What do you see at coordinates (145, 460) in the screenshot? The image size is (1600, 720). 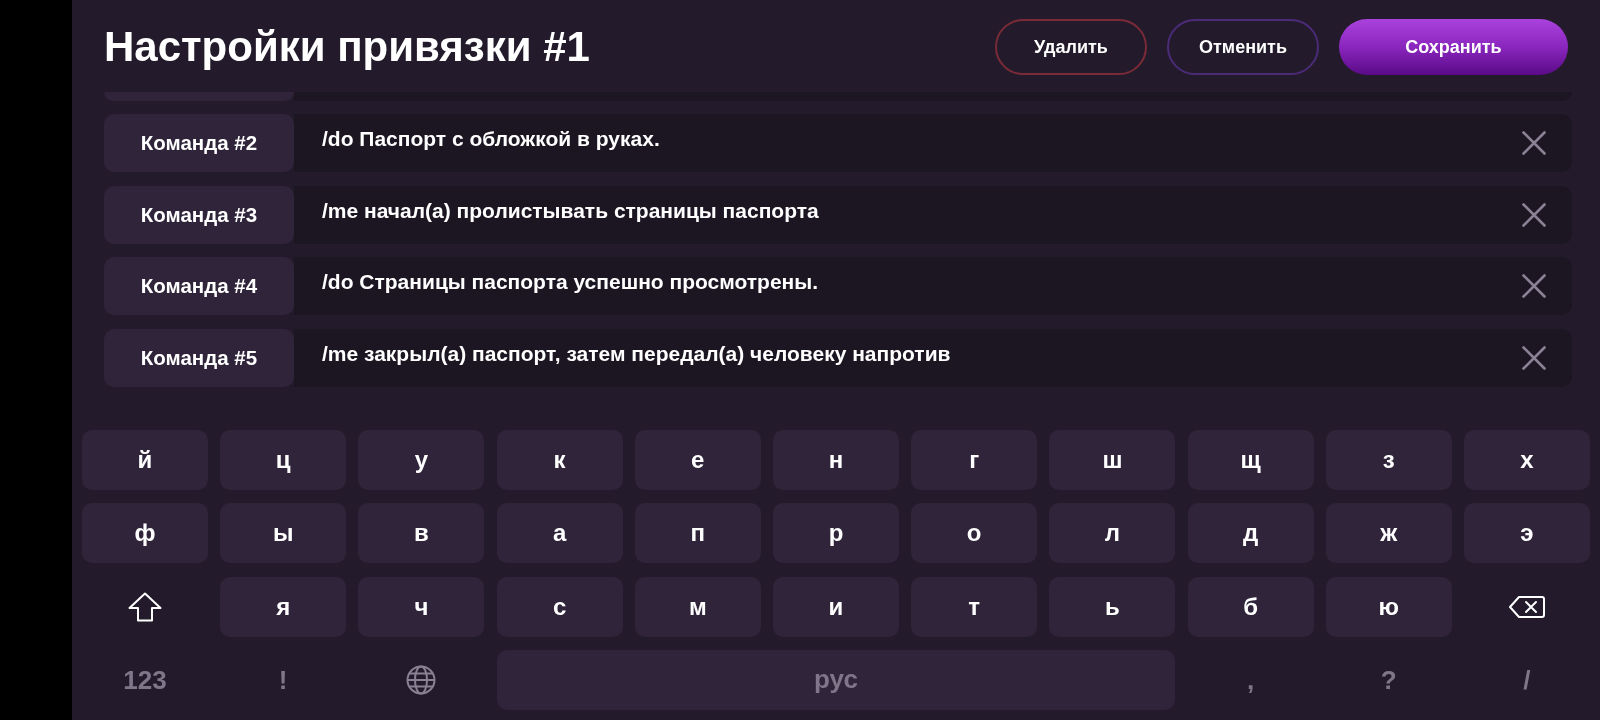 I see `keyboard-key: й` at bounding box center [145, 460].